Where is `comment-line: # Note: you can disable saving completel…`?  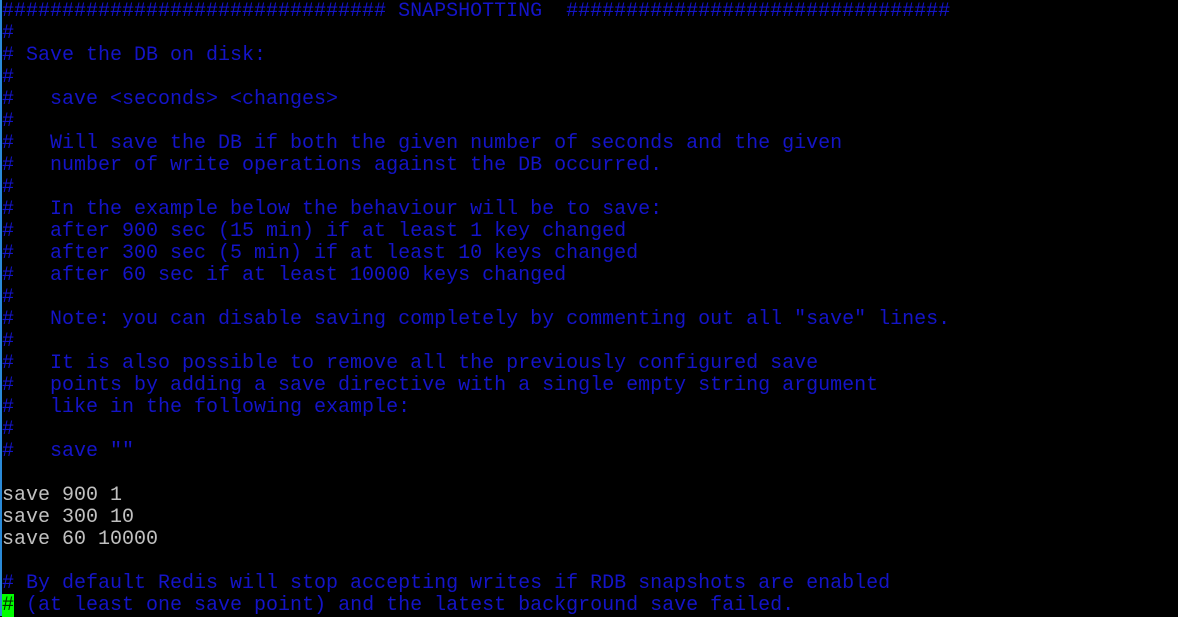 comment-line: # Note: you can disable saving completel… is located at coordinates (476, 319).